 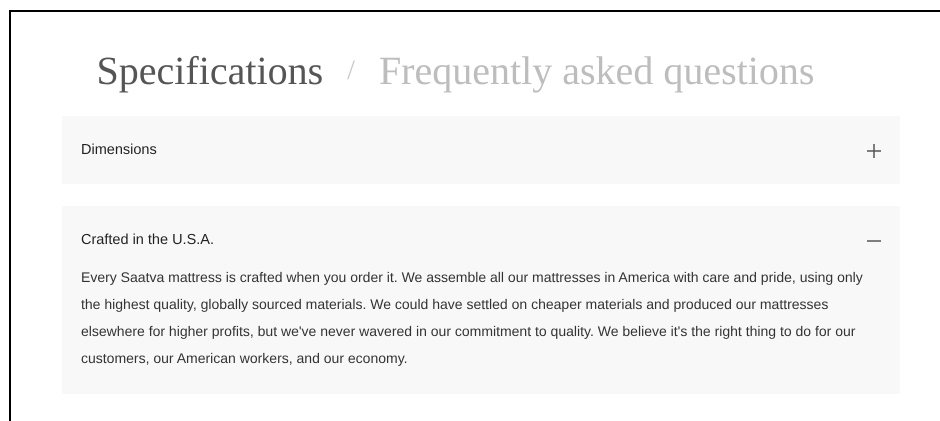 I want to click on minus-icon, so click(x=874, y=241).